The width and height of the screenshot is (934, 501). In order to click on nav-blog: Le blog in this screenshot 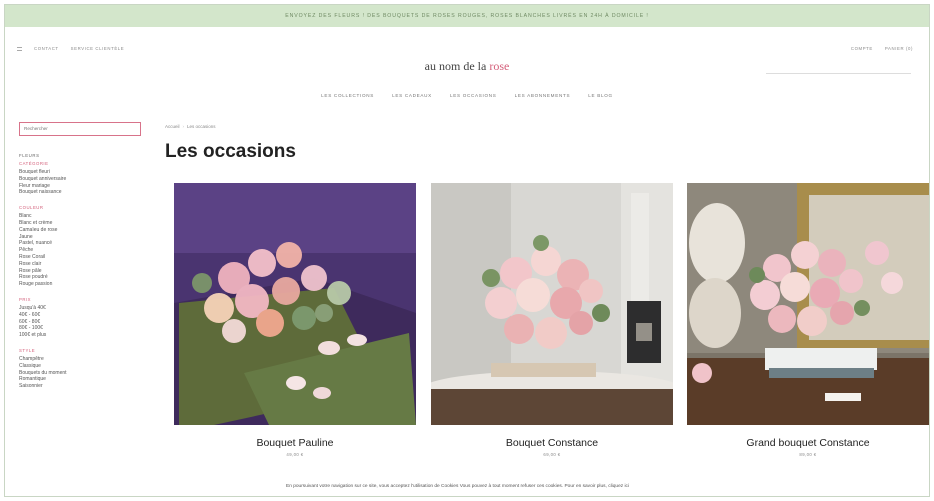, I will do `click(600, 95)`.